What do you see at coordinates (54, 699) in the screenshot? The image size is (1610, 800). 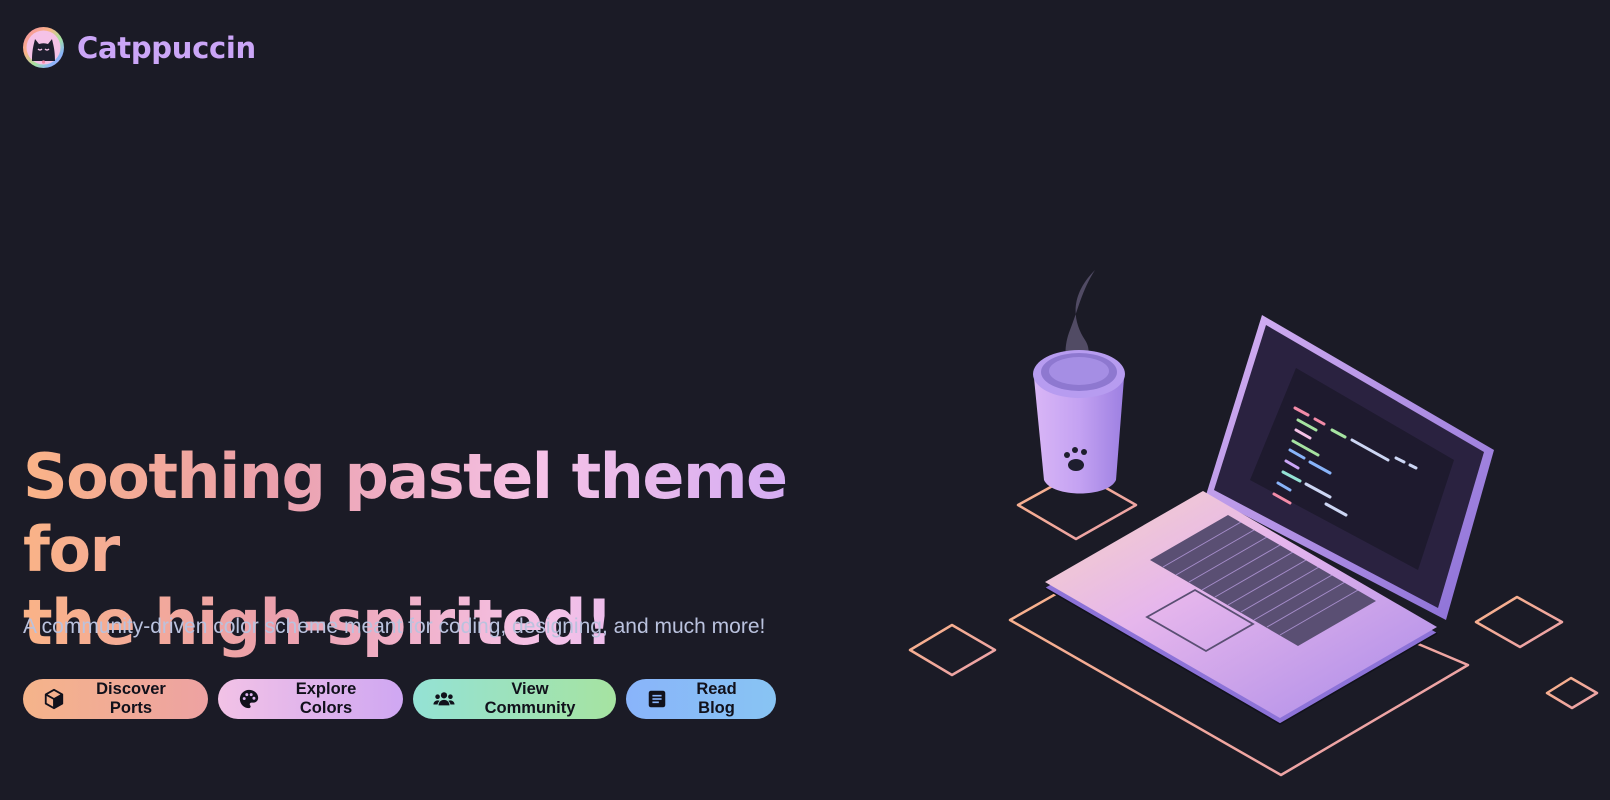 I see `package-icon` at bounding box center [54, 699].